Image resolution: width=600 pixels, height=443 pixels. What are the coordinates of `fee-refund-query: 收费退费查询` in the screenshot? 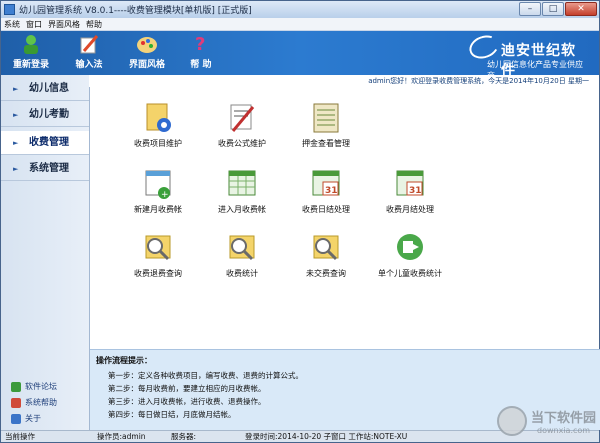 It's located at (158, 255).